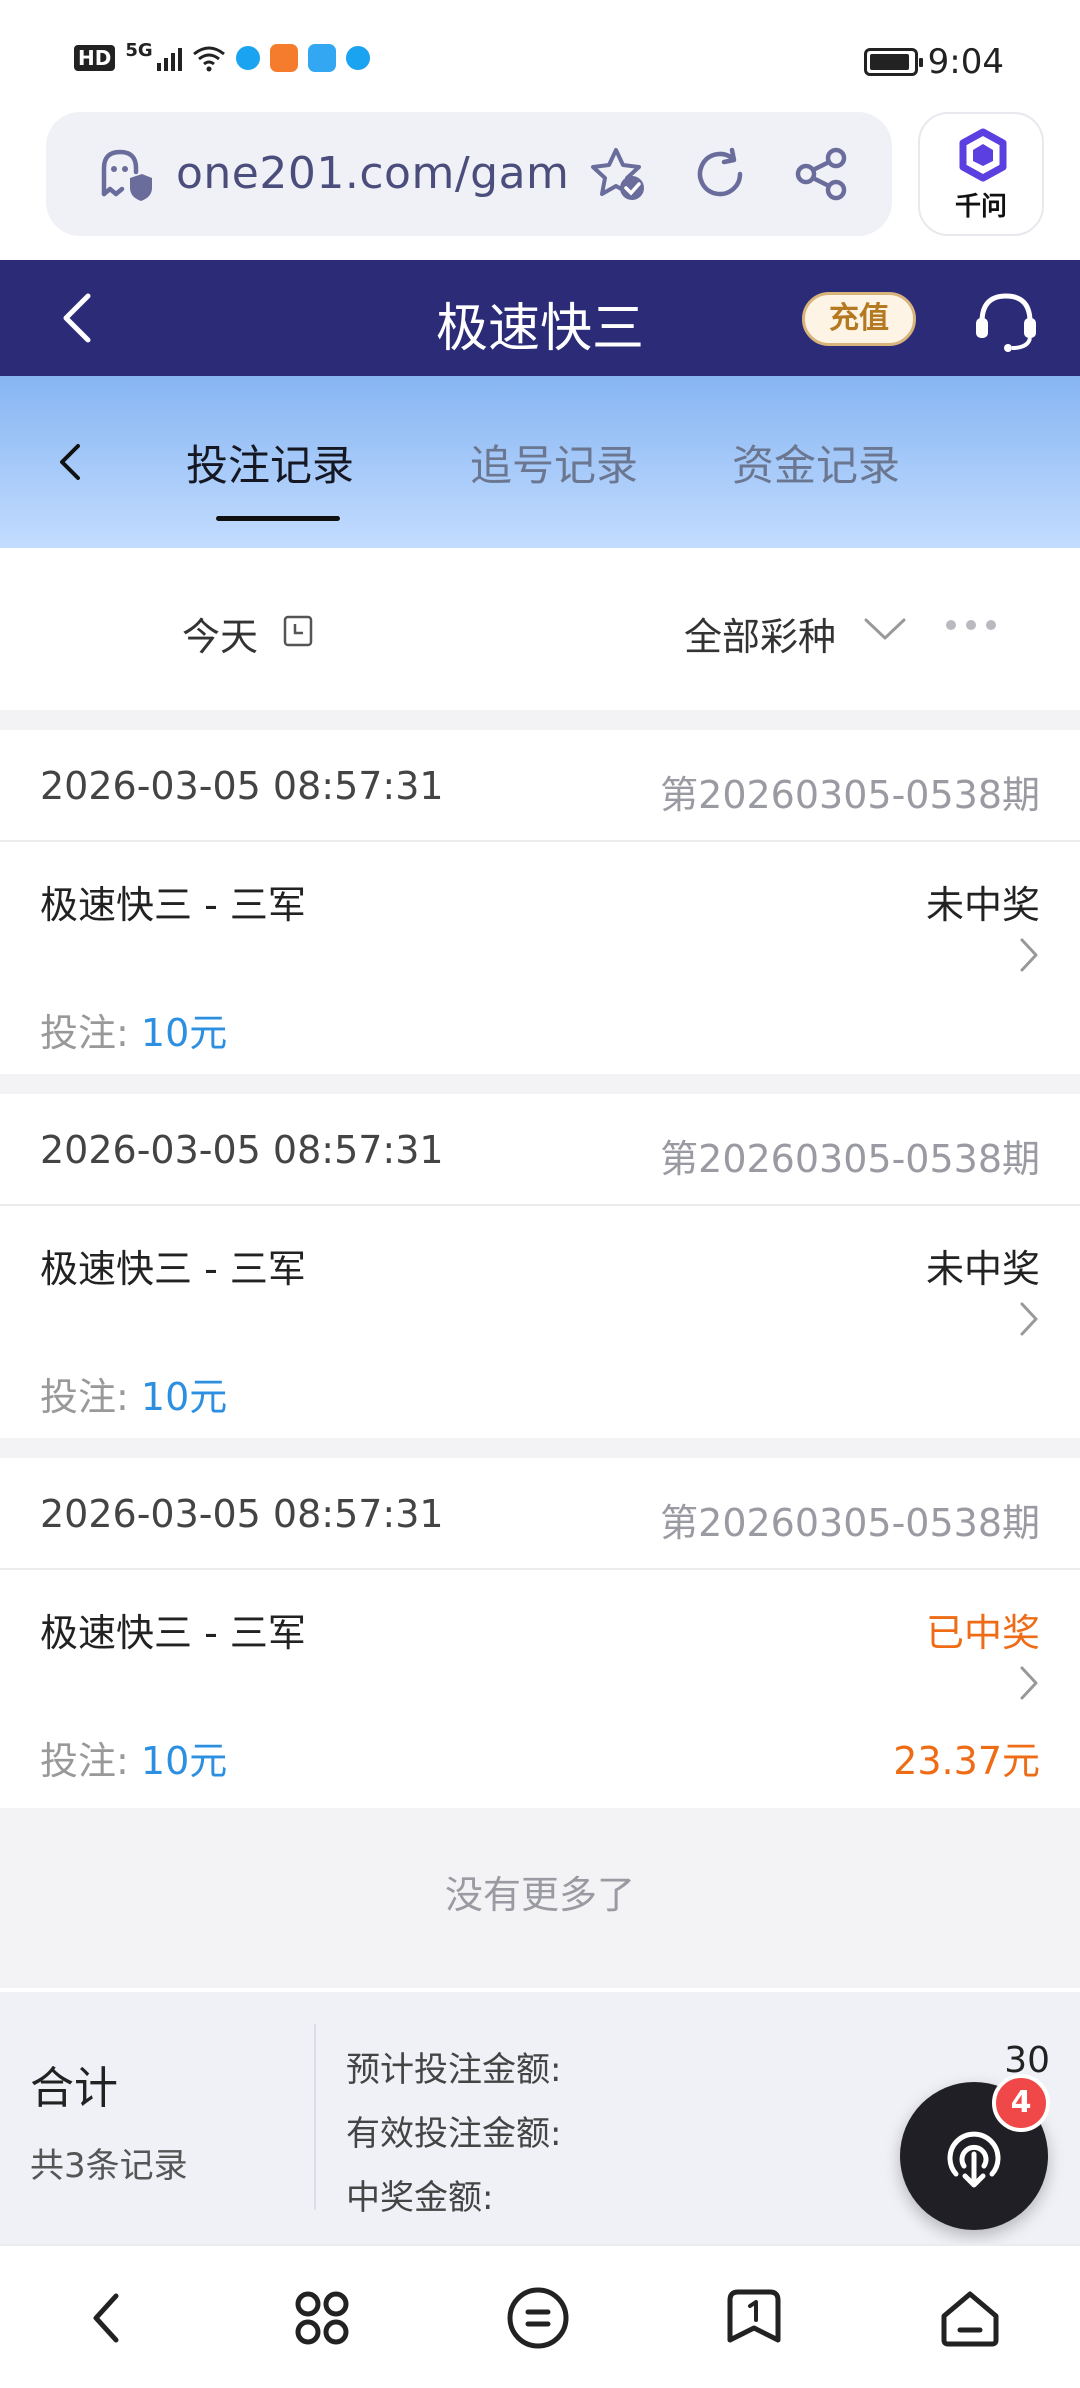 The image size is (1080, 2388). I want to click on summary-divider, so click(315, 2117).